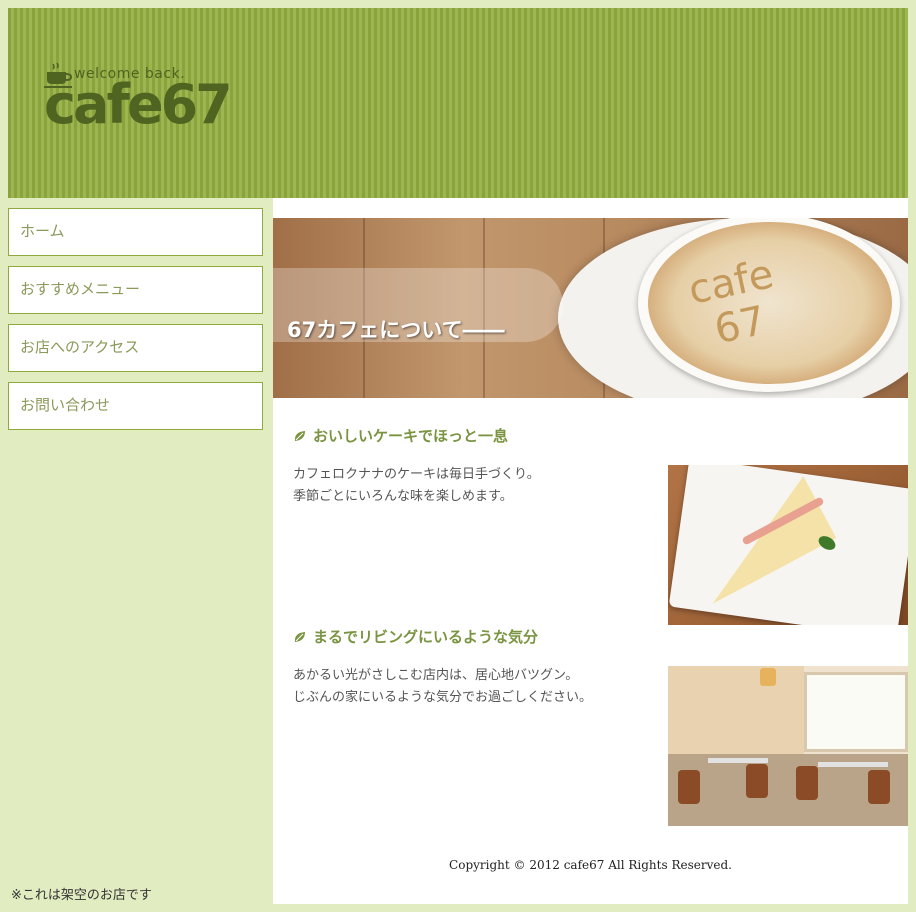  What do you see at coordinates (138, 104) in the screenshot?
I see `logo-name: cafe67` at bounding box center [138, 104].